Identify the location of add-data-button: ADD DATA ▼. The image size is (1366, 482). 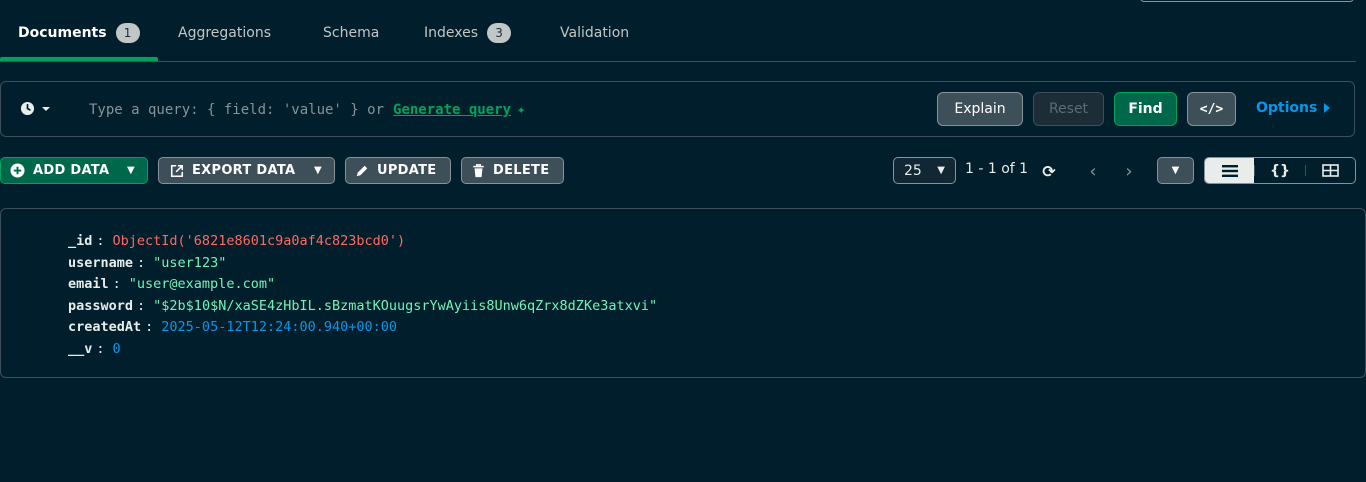
(74, 170).